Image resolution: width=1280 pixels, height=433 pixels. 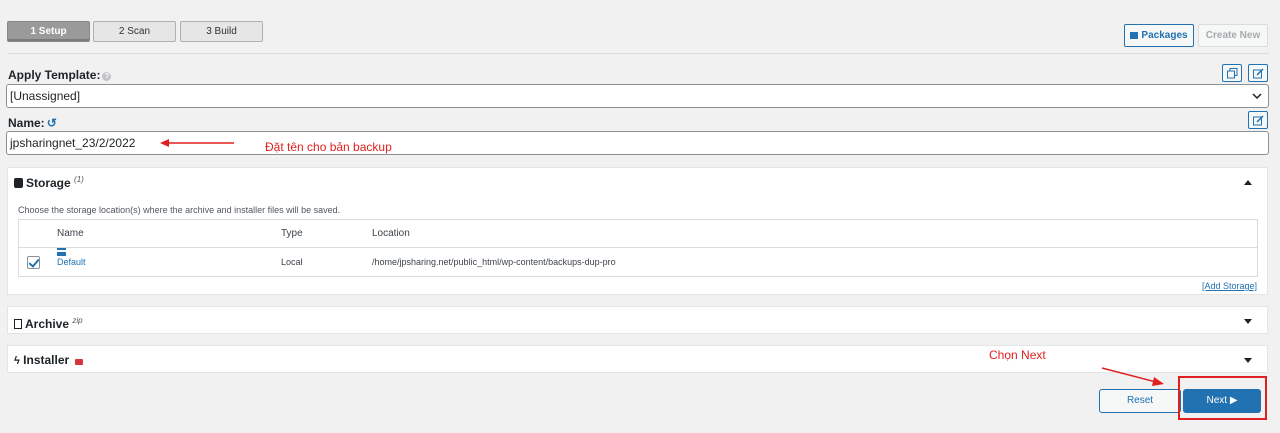 I want to click on add-storage-link: [Add Storage], so click(x=1229, y=286).